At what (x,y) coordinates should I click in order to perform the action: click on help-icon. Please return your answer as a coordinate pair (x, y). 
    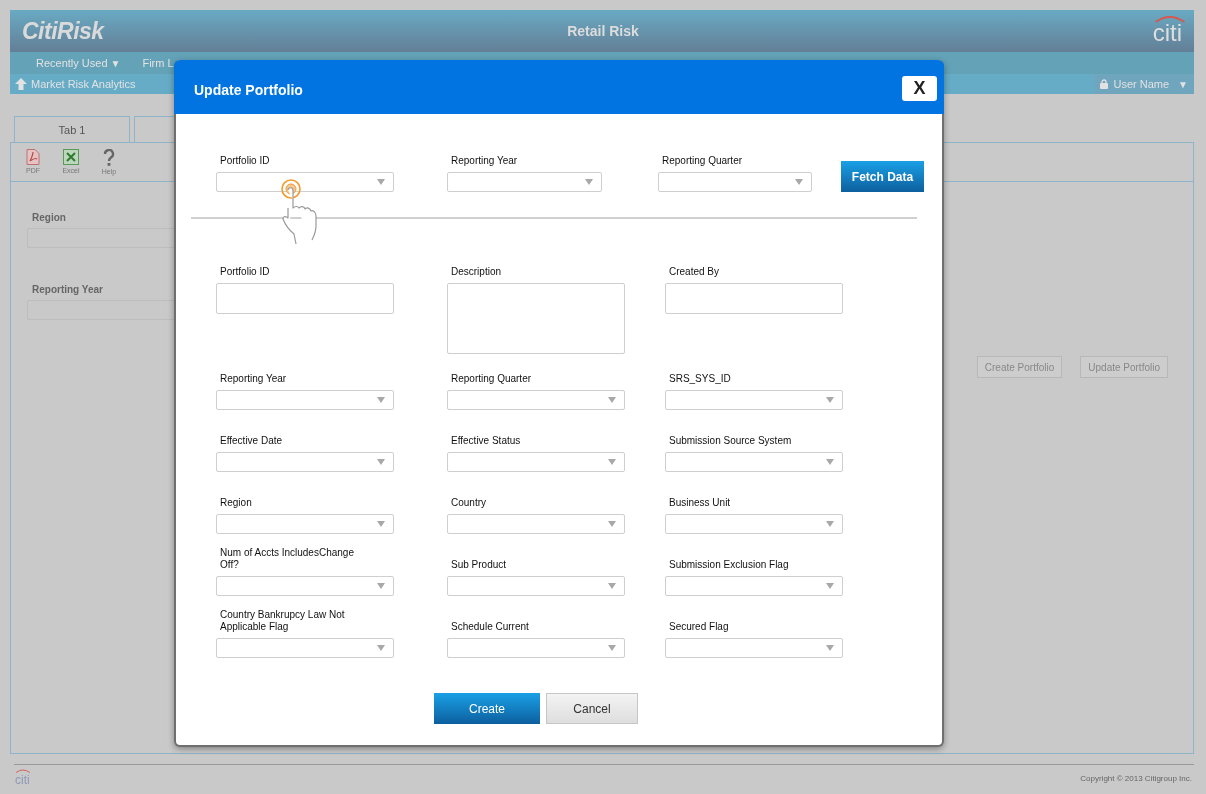
    Looking at the image, I should click on (109, 157).